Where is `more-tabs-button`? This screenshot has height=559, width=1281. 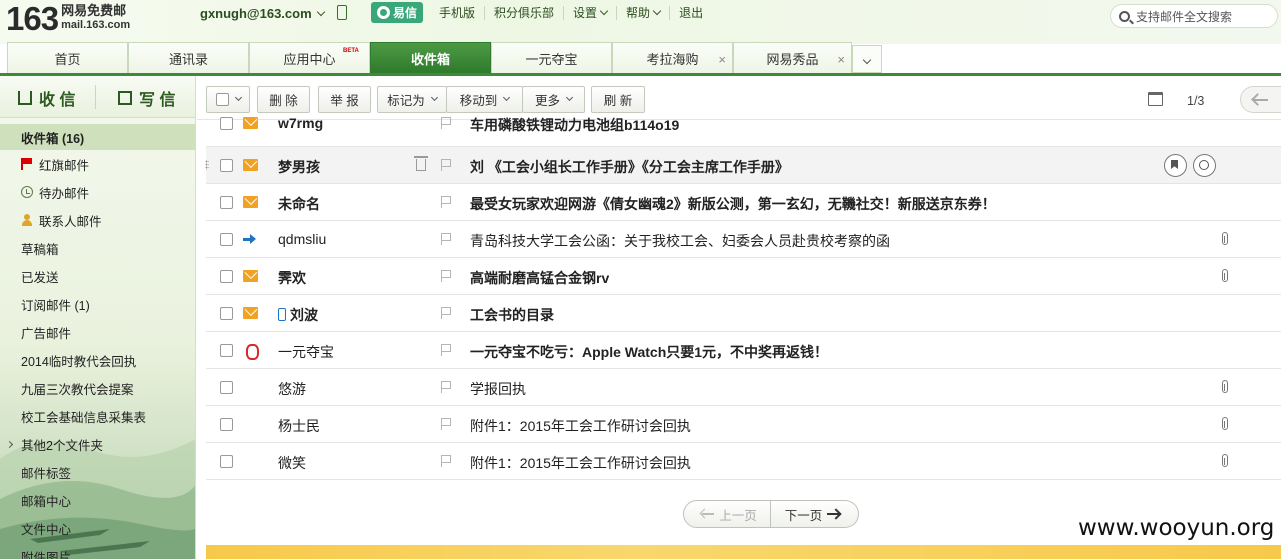 more-tabs-button is located at coordinates (867, 59).